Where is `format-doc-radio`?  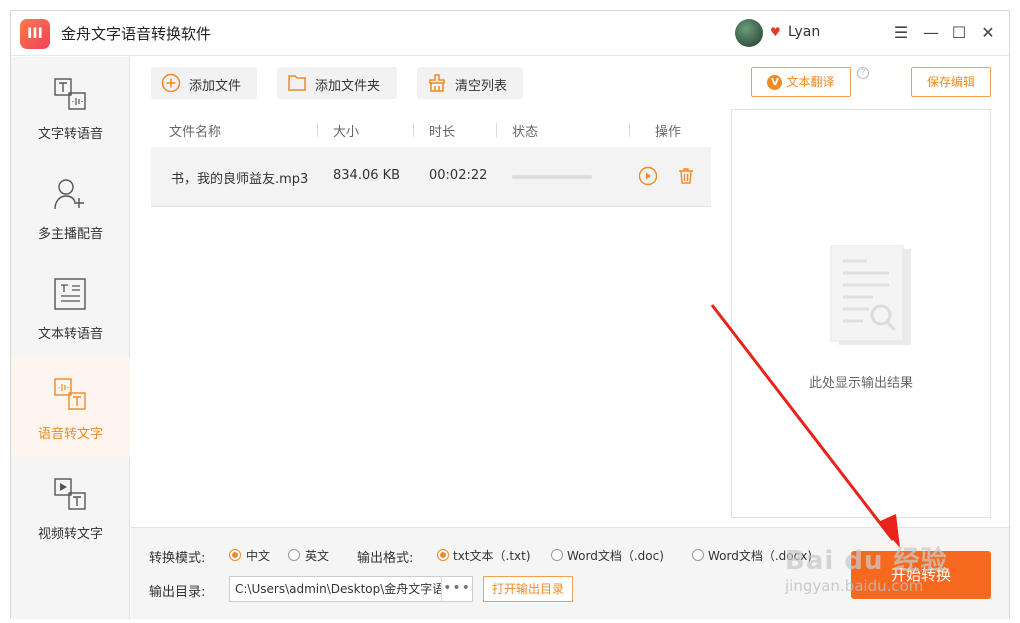
format-doc-radio is located at coordinates (557, 555).